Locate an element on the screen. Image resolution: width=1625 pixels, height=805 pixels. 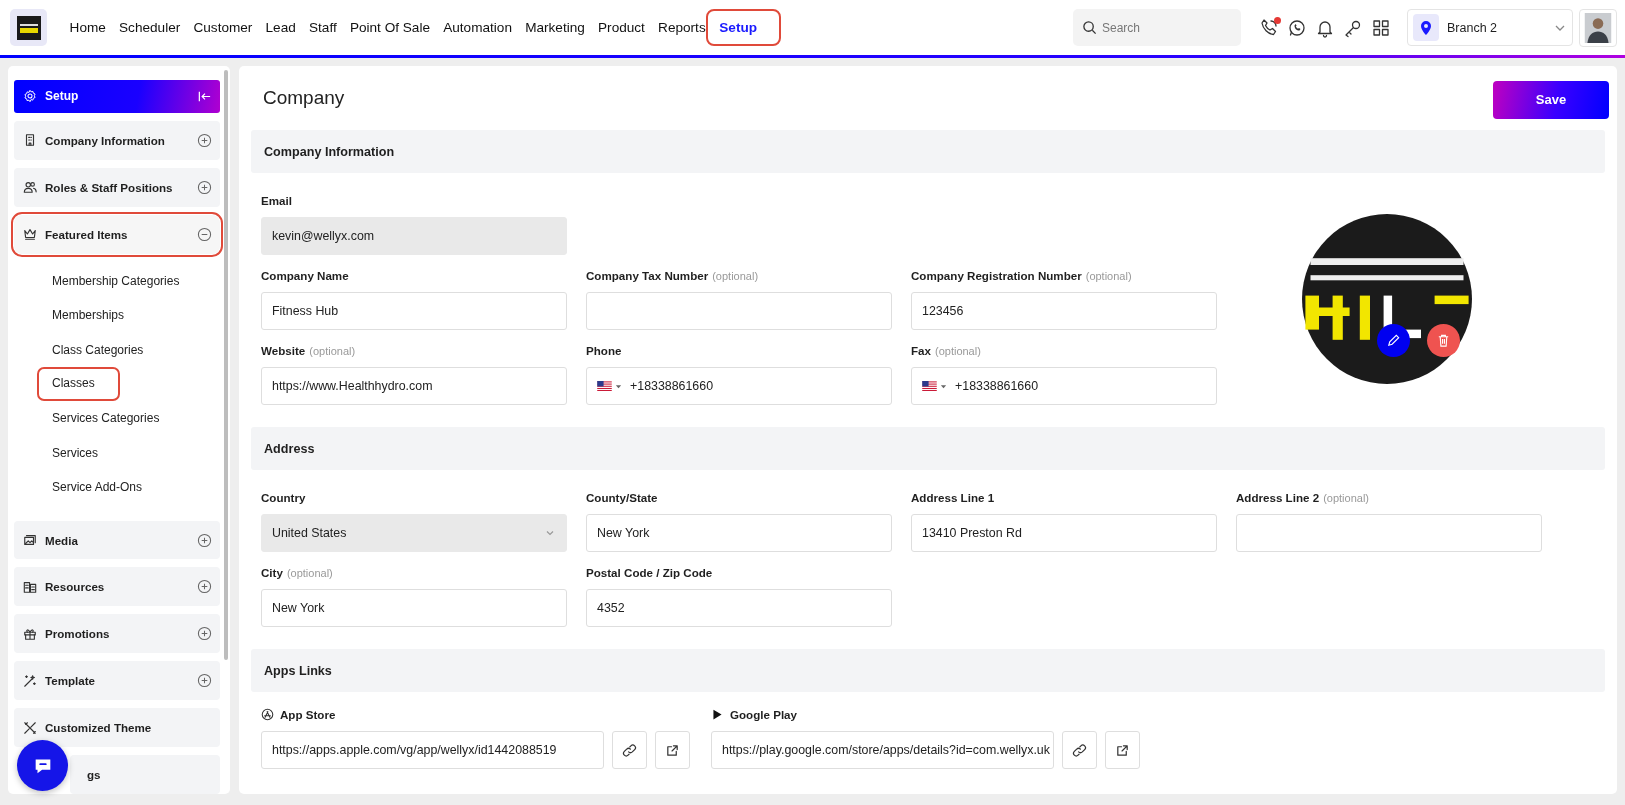
phone-icon is located at coordinates (1269, 27).